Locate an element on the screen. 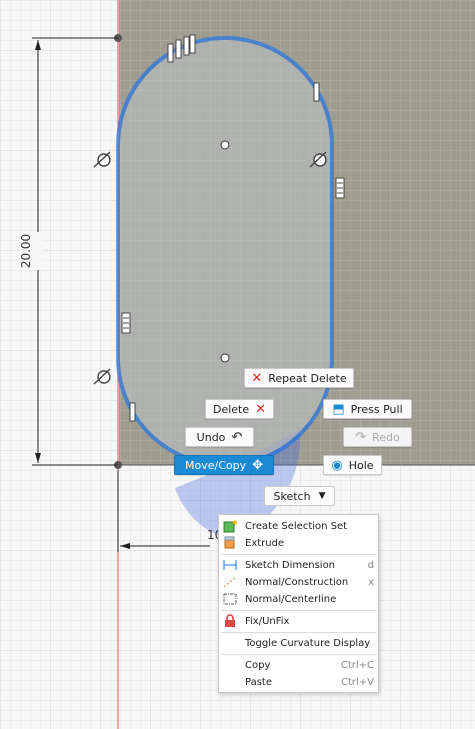 This screenshot has width=475, height=729. menu-item-create-selection-set: ✱ Create Selection Set is located at coordinates (298, 526).